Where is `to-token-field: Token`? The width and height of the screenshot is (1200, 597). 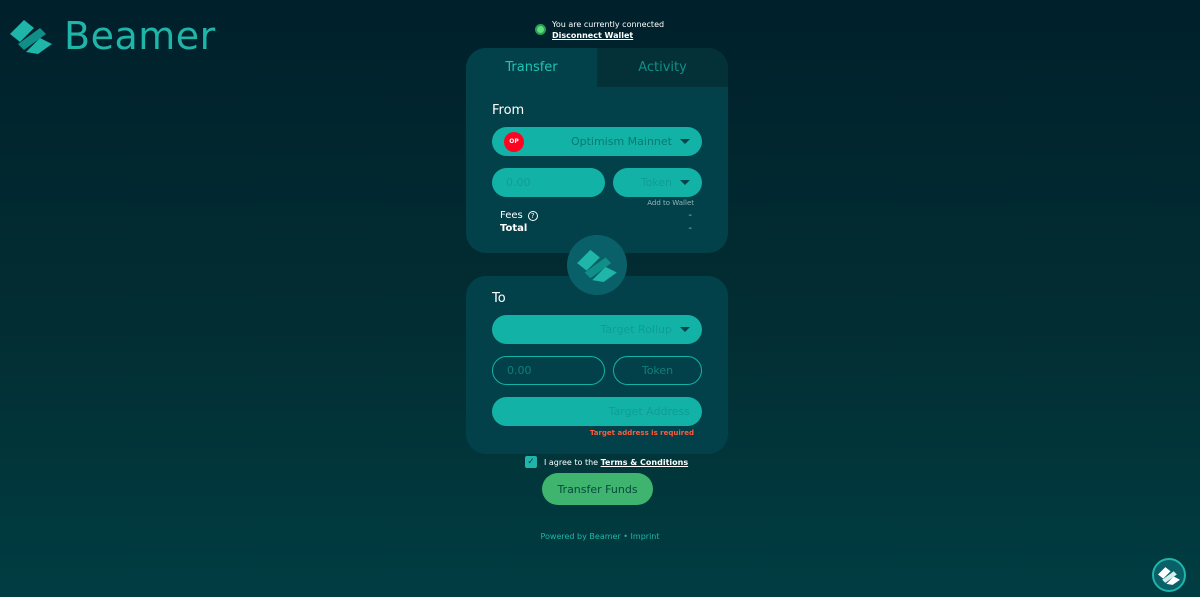
to-token-field: Token is located at coordinates (657, 370).